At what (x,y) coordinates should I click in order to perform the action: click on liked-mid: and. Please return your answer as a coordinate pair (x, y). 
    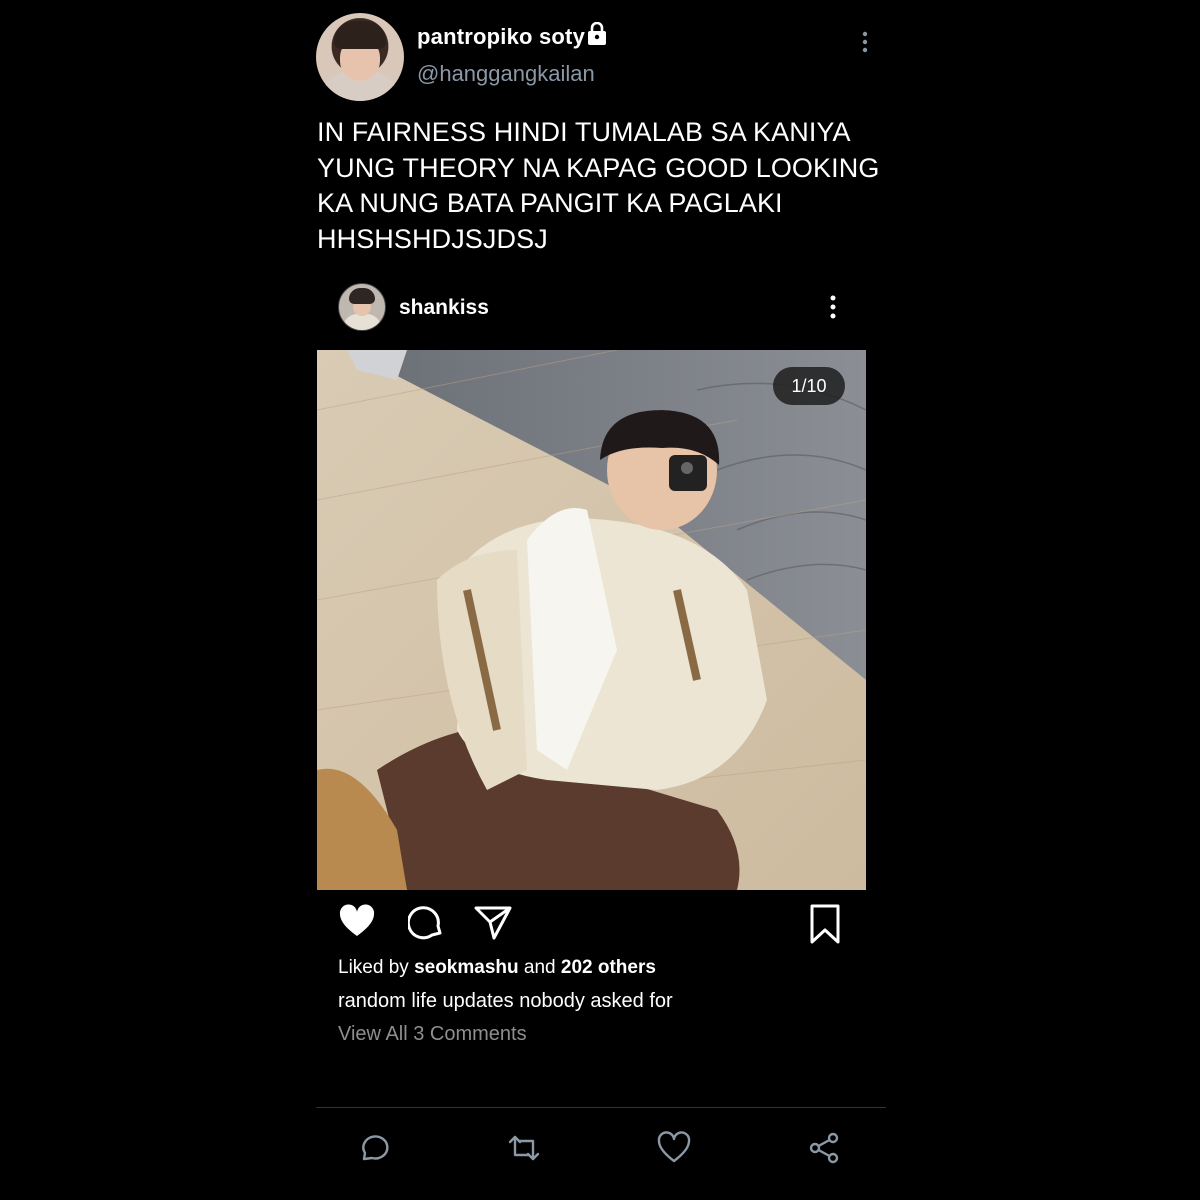
    Looking at the image, I should click on (539, 967).